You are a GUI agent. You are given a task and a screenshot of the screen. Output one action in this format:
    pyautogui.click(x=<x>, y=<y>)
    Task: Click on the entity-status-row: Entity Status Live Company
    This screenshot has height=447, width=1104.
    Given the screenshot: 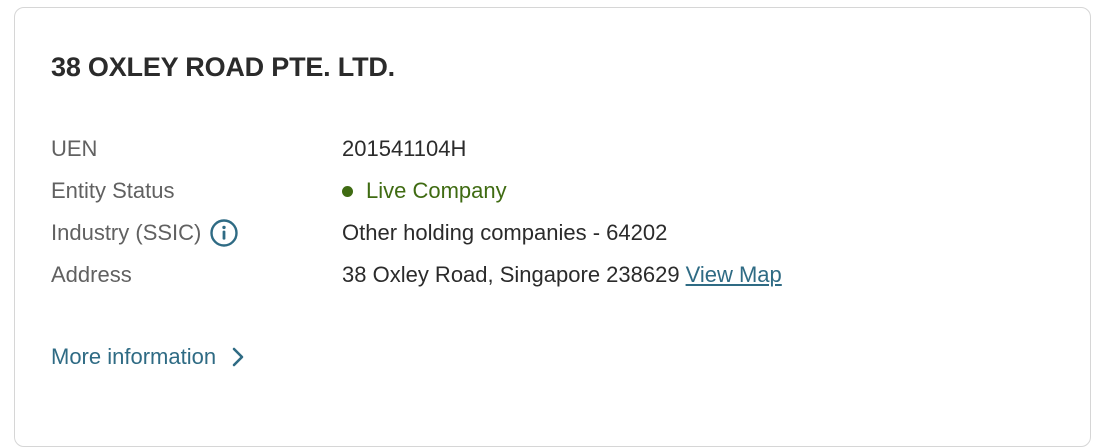 What is the action you would take?
    pyautogui.click(x=416, y=191)
    